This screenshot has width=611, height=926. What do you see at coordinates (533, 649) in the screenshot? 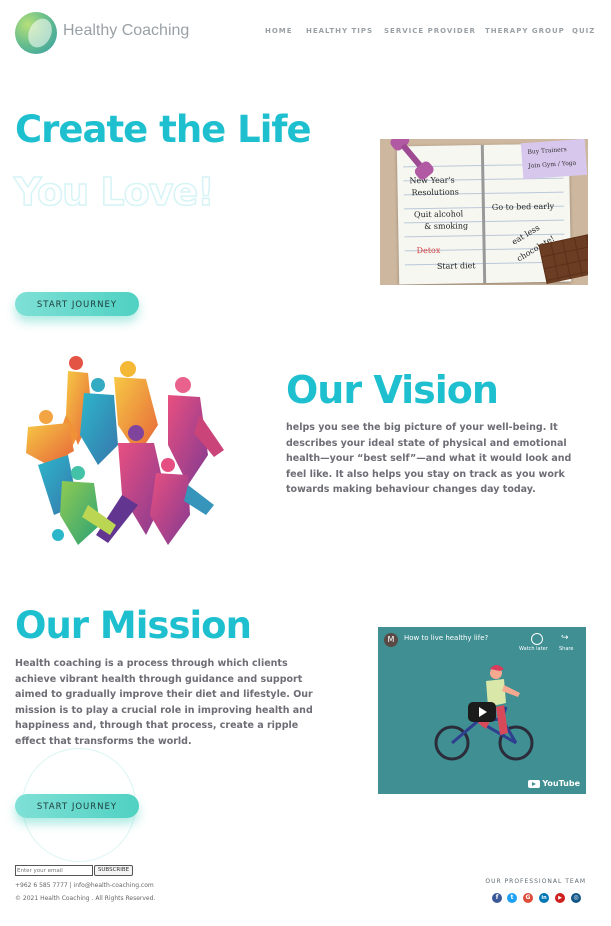
I see `watch-later-label: Watch later` at bounding box center [533, 649].